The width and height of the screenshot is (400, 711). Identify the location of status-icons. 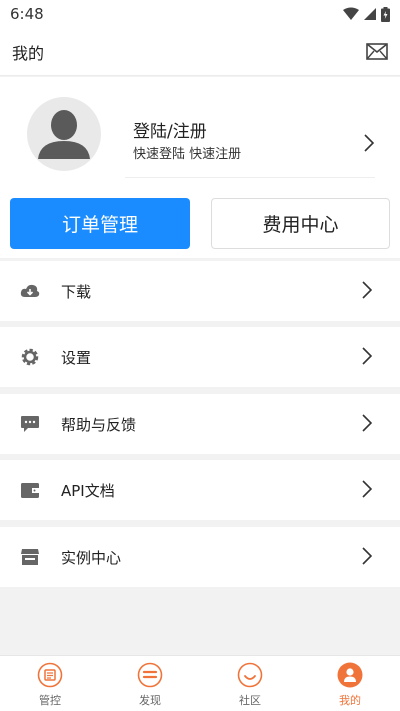
(366, 14).